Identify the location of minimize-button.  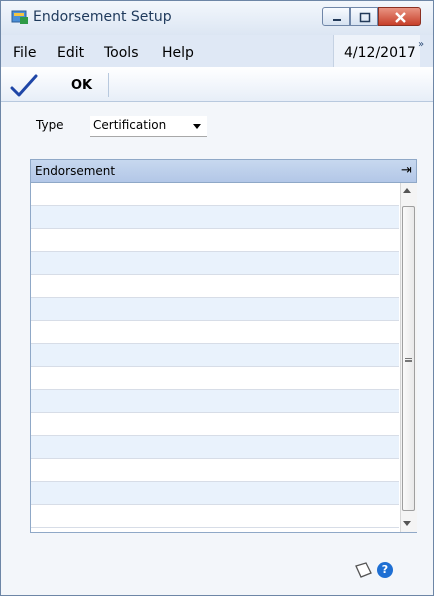
(336, 16).